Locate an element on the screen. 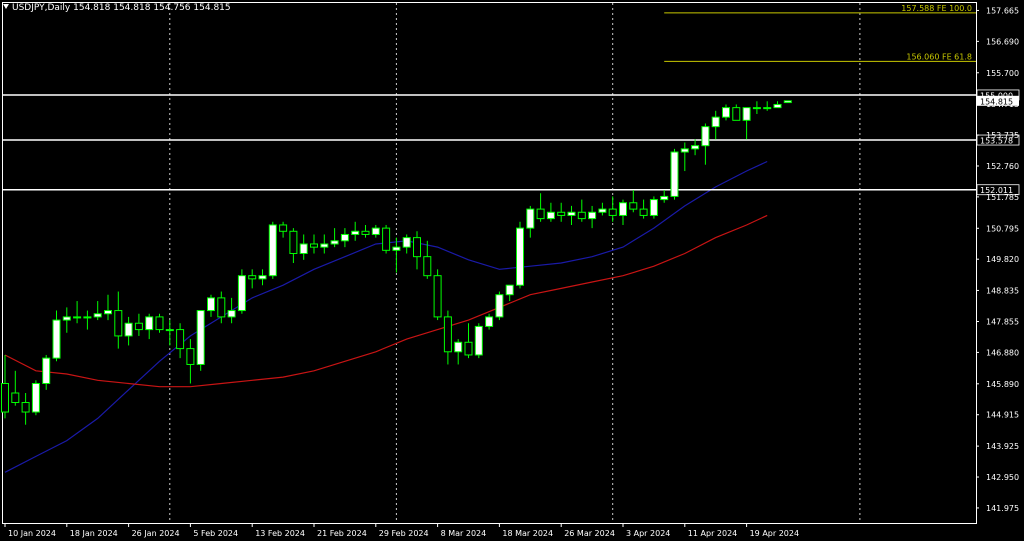 The height and width of the screenshot is (541, 1024). x-tick-label: 29 Feb 2024 is located at coordinates (404, 533).